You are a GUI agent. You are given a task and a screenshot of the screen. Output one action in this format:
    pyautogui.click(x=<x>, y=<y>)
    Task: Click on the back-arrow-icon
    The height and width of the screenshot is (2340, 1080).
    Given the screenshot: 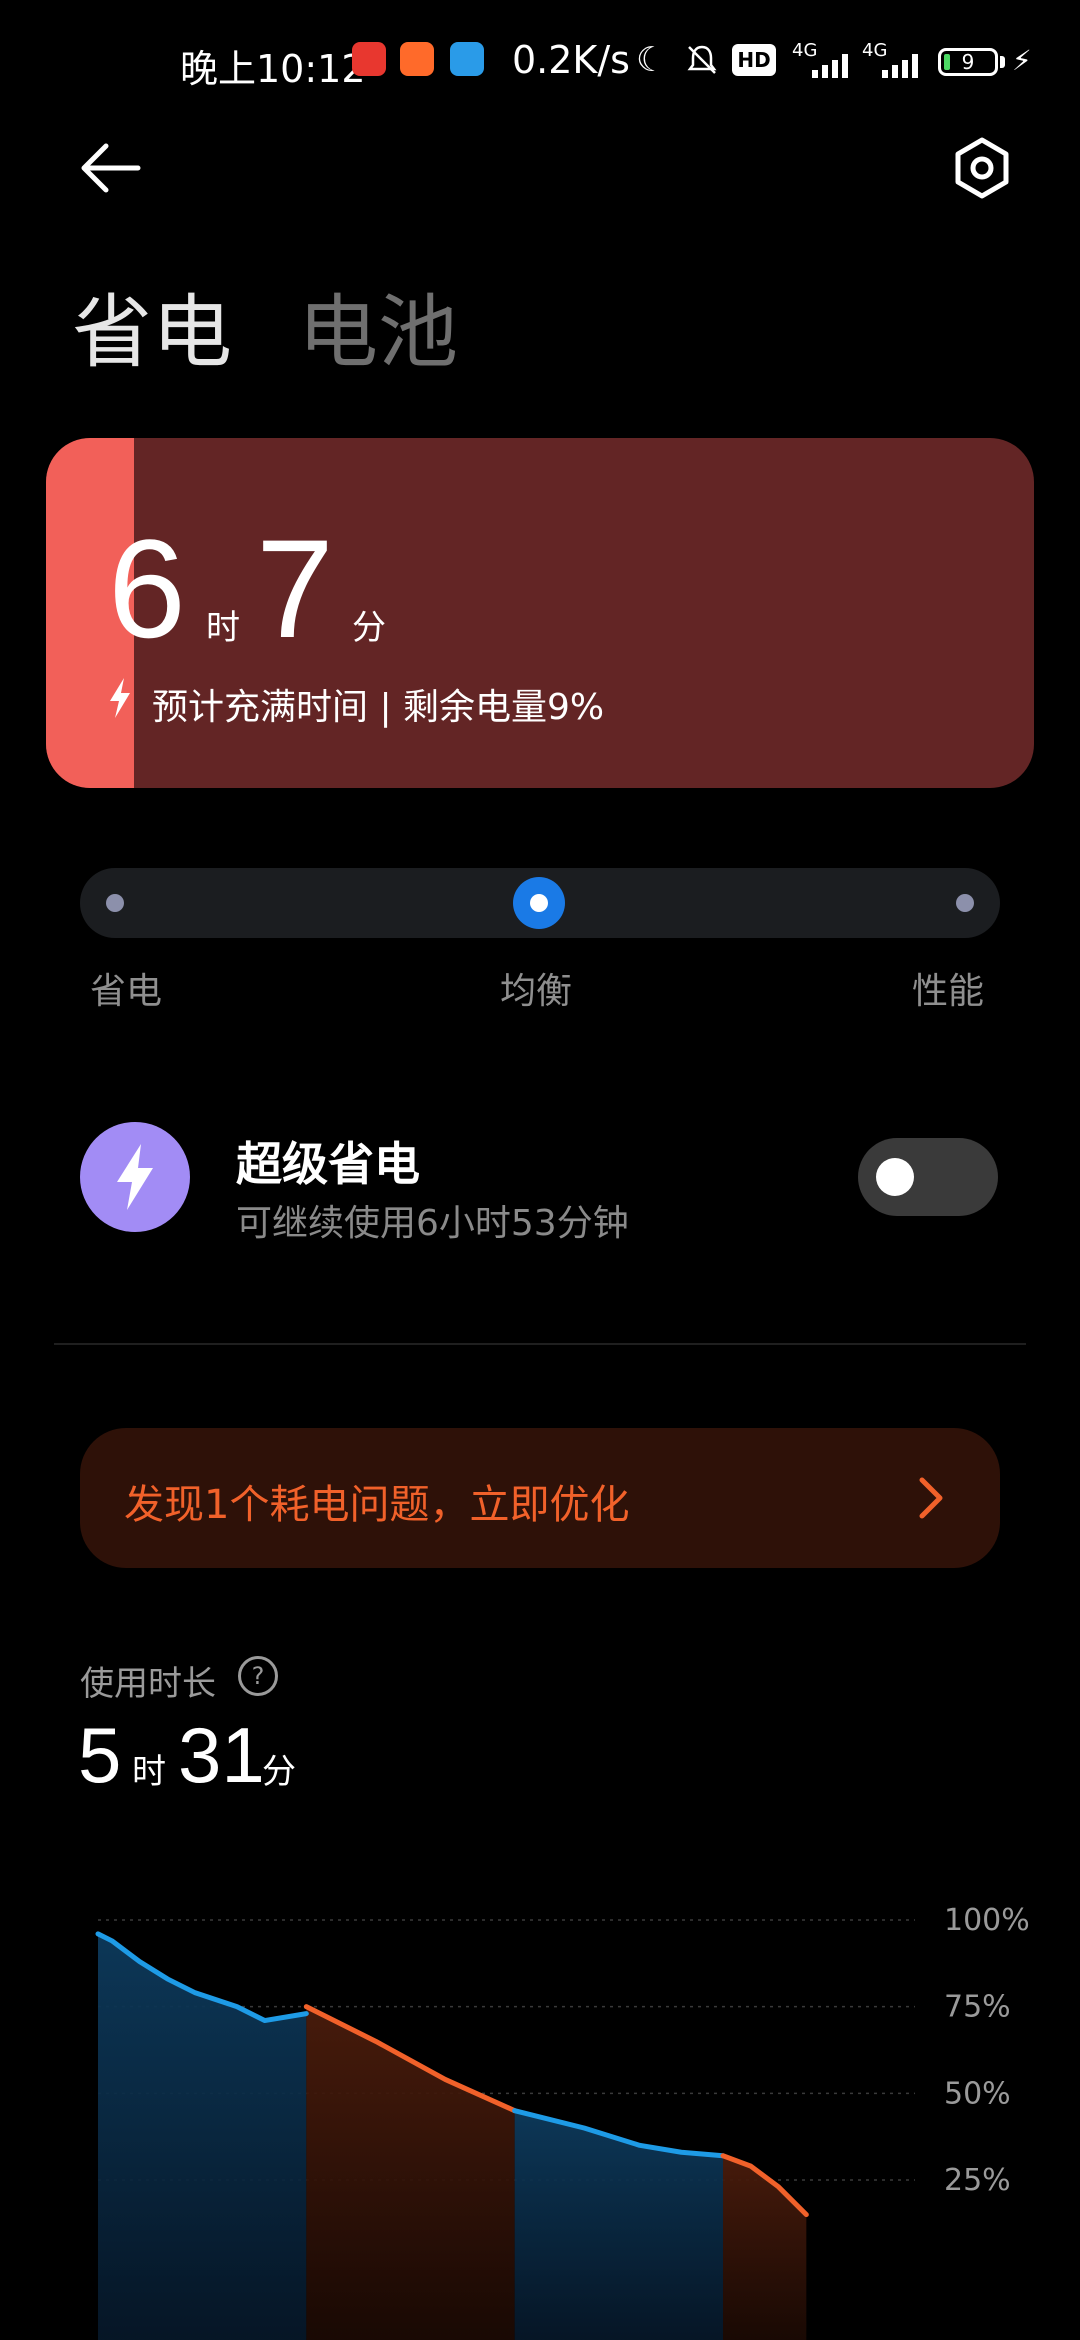 What is the action you would take?
    pyautogui.click(x=110, y=168)
    